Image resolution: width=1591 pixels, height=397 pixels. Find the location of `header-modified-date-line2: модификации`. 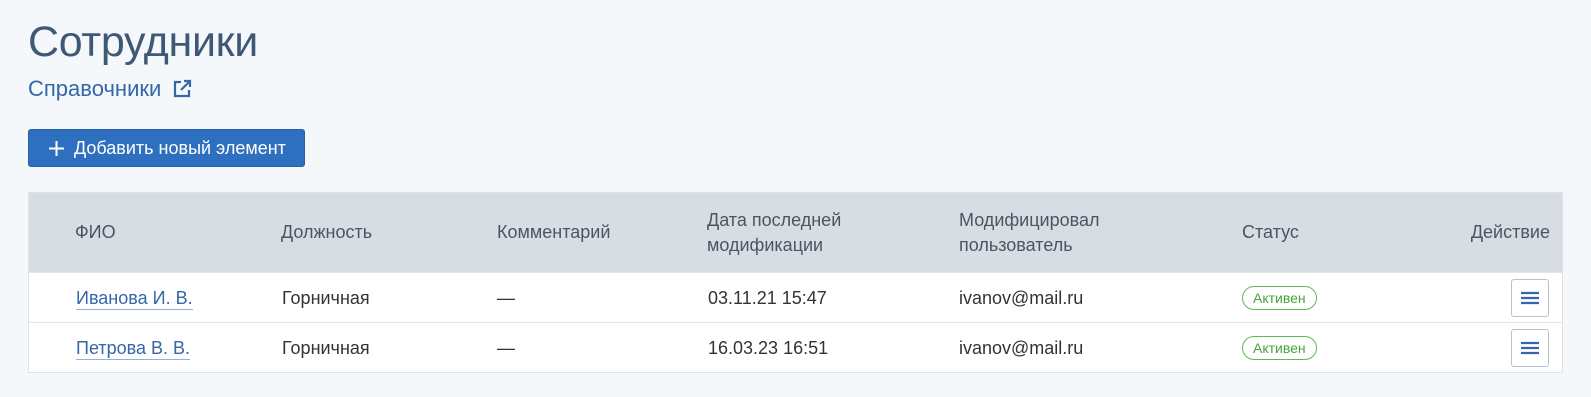

header-modified-date-line2: модификации is located at coordinates (765, 244).